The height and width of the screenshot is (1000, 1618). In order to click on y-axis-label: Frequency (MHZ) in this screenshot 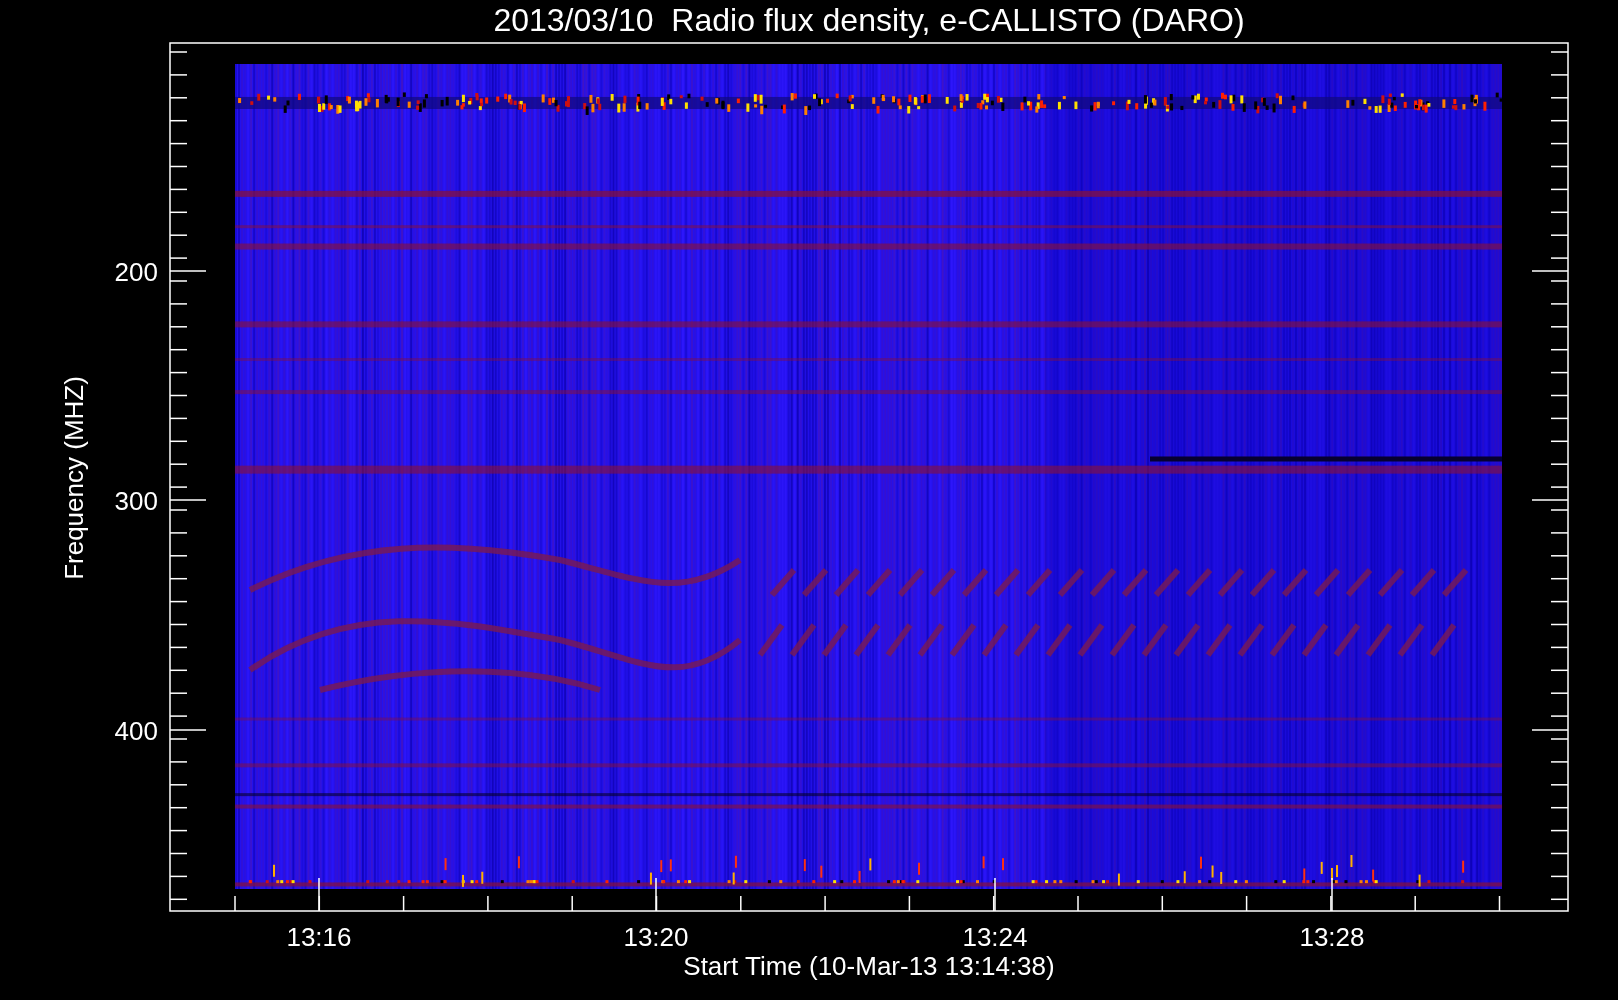, I will do `click(74, 478)`.